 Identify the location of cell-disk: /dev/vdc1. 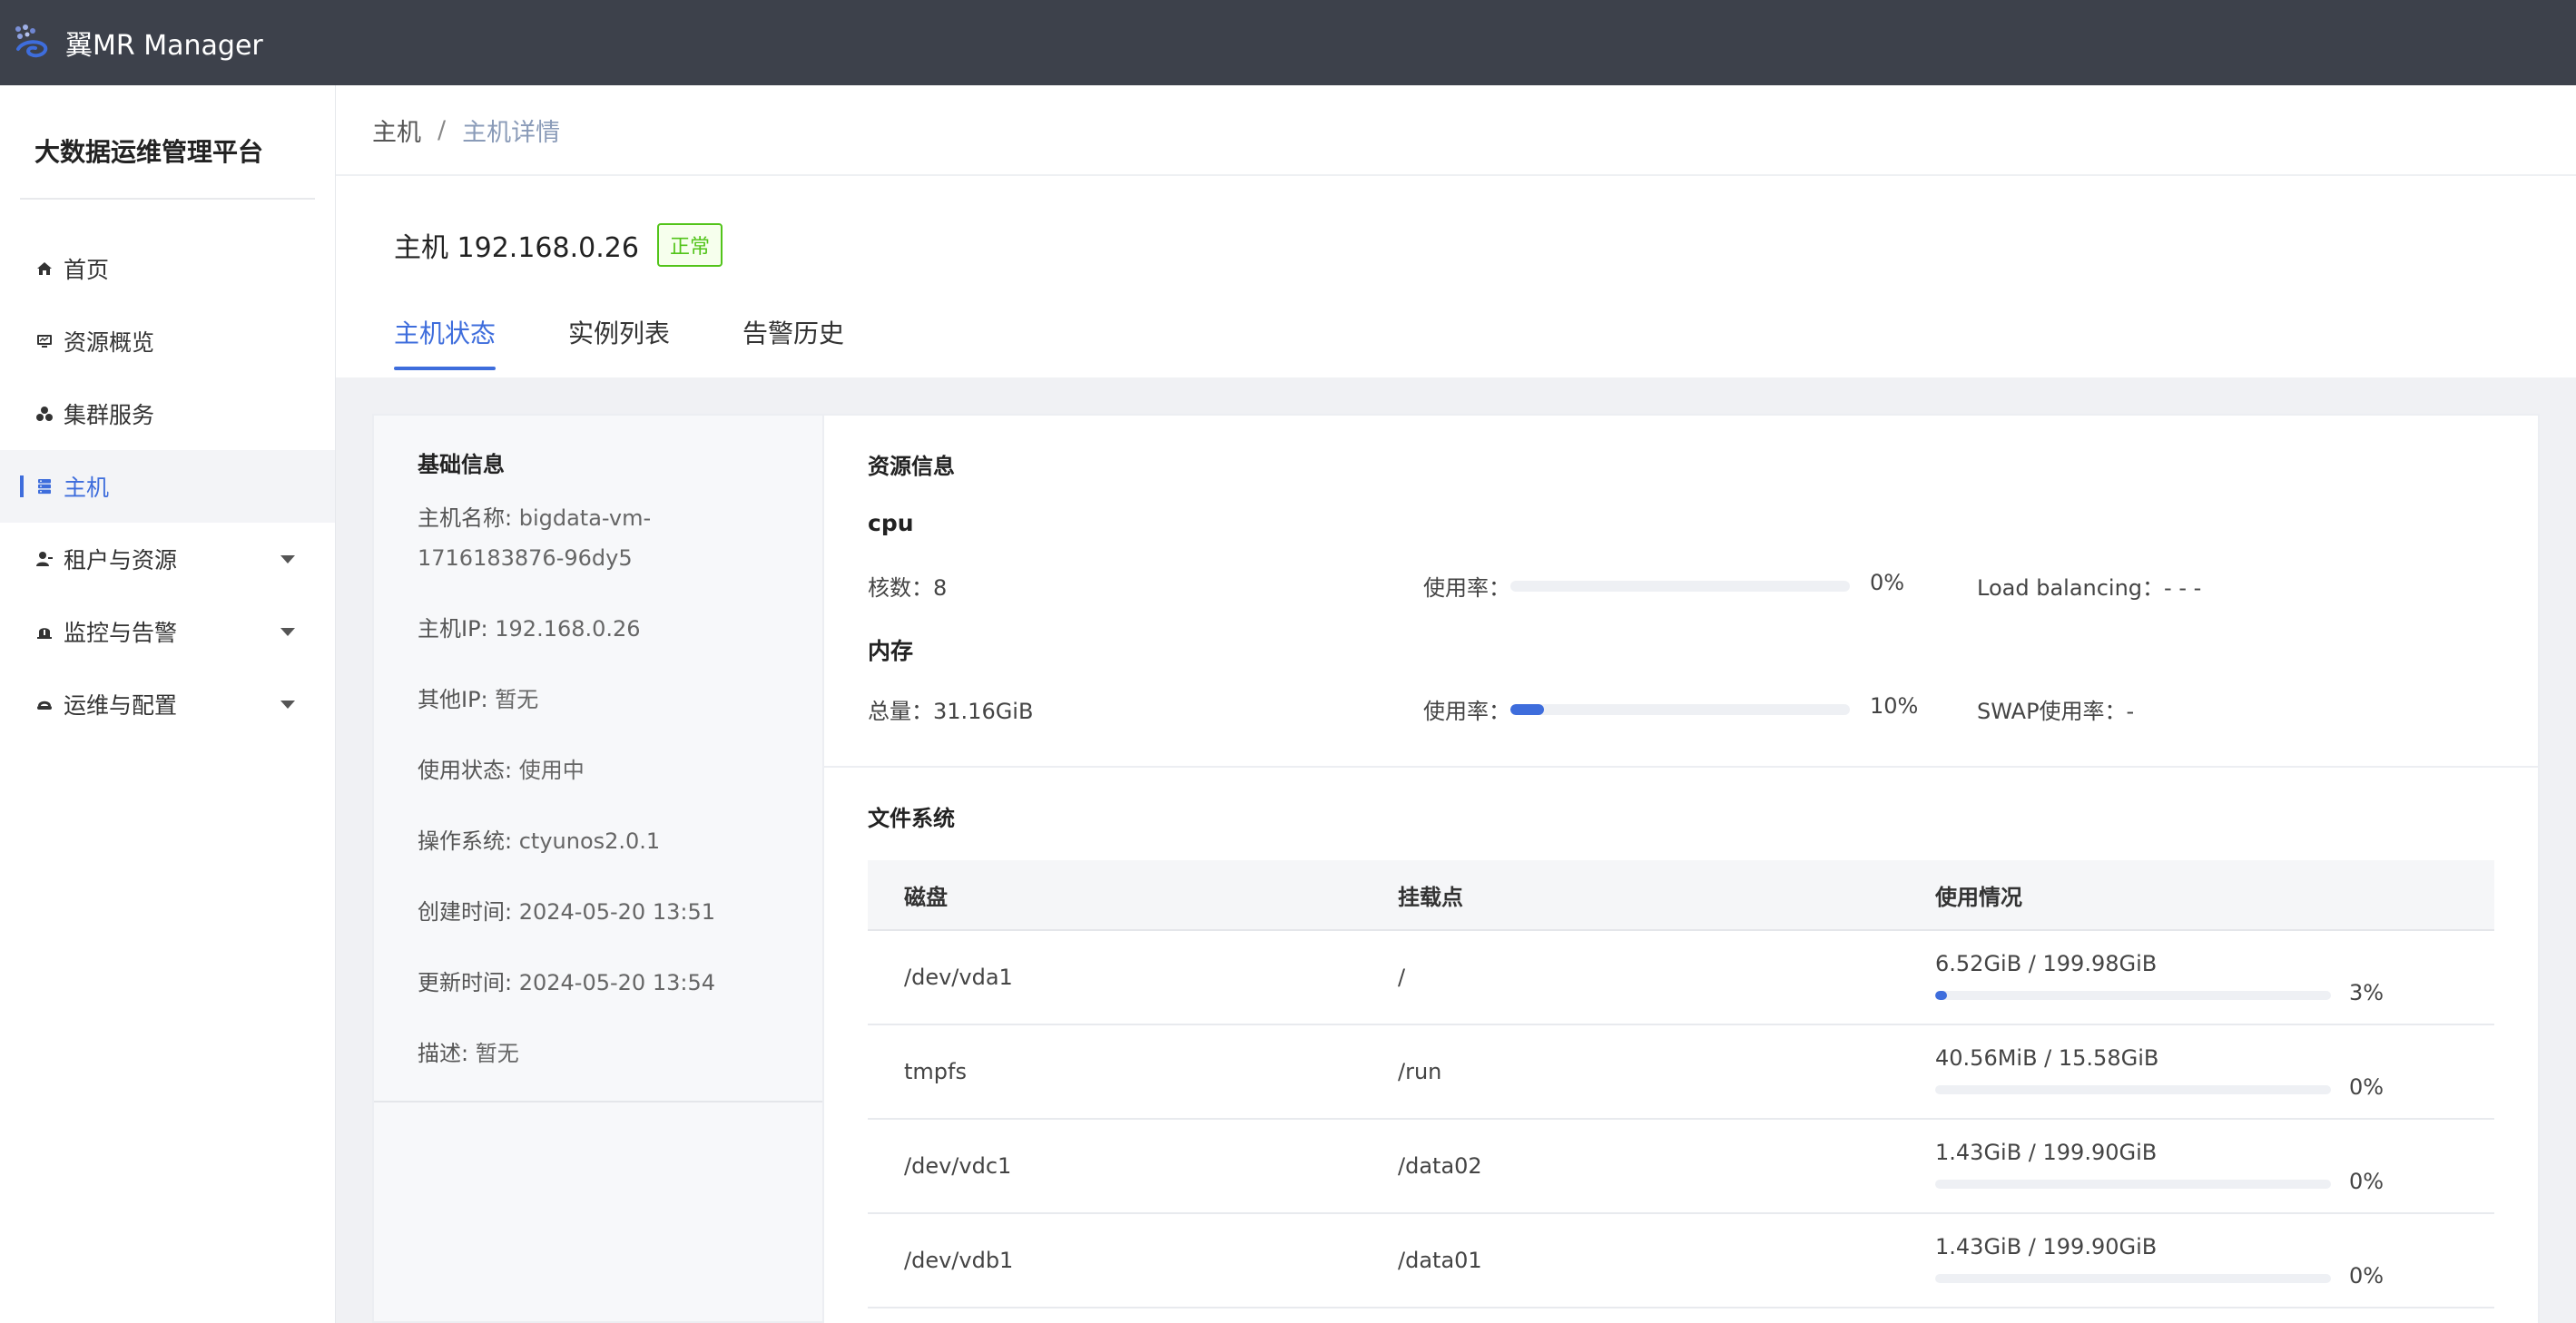
(958, 1166).